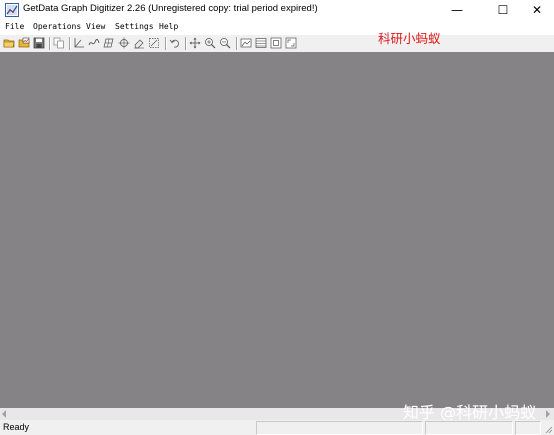 The width and height of the screenshot is (554, 435). I want to click on point-capture-icon, so click(124, 43).